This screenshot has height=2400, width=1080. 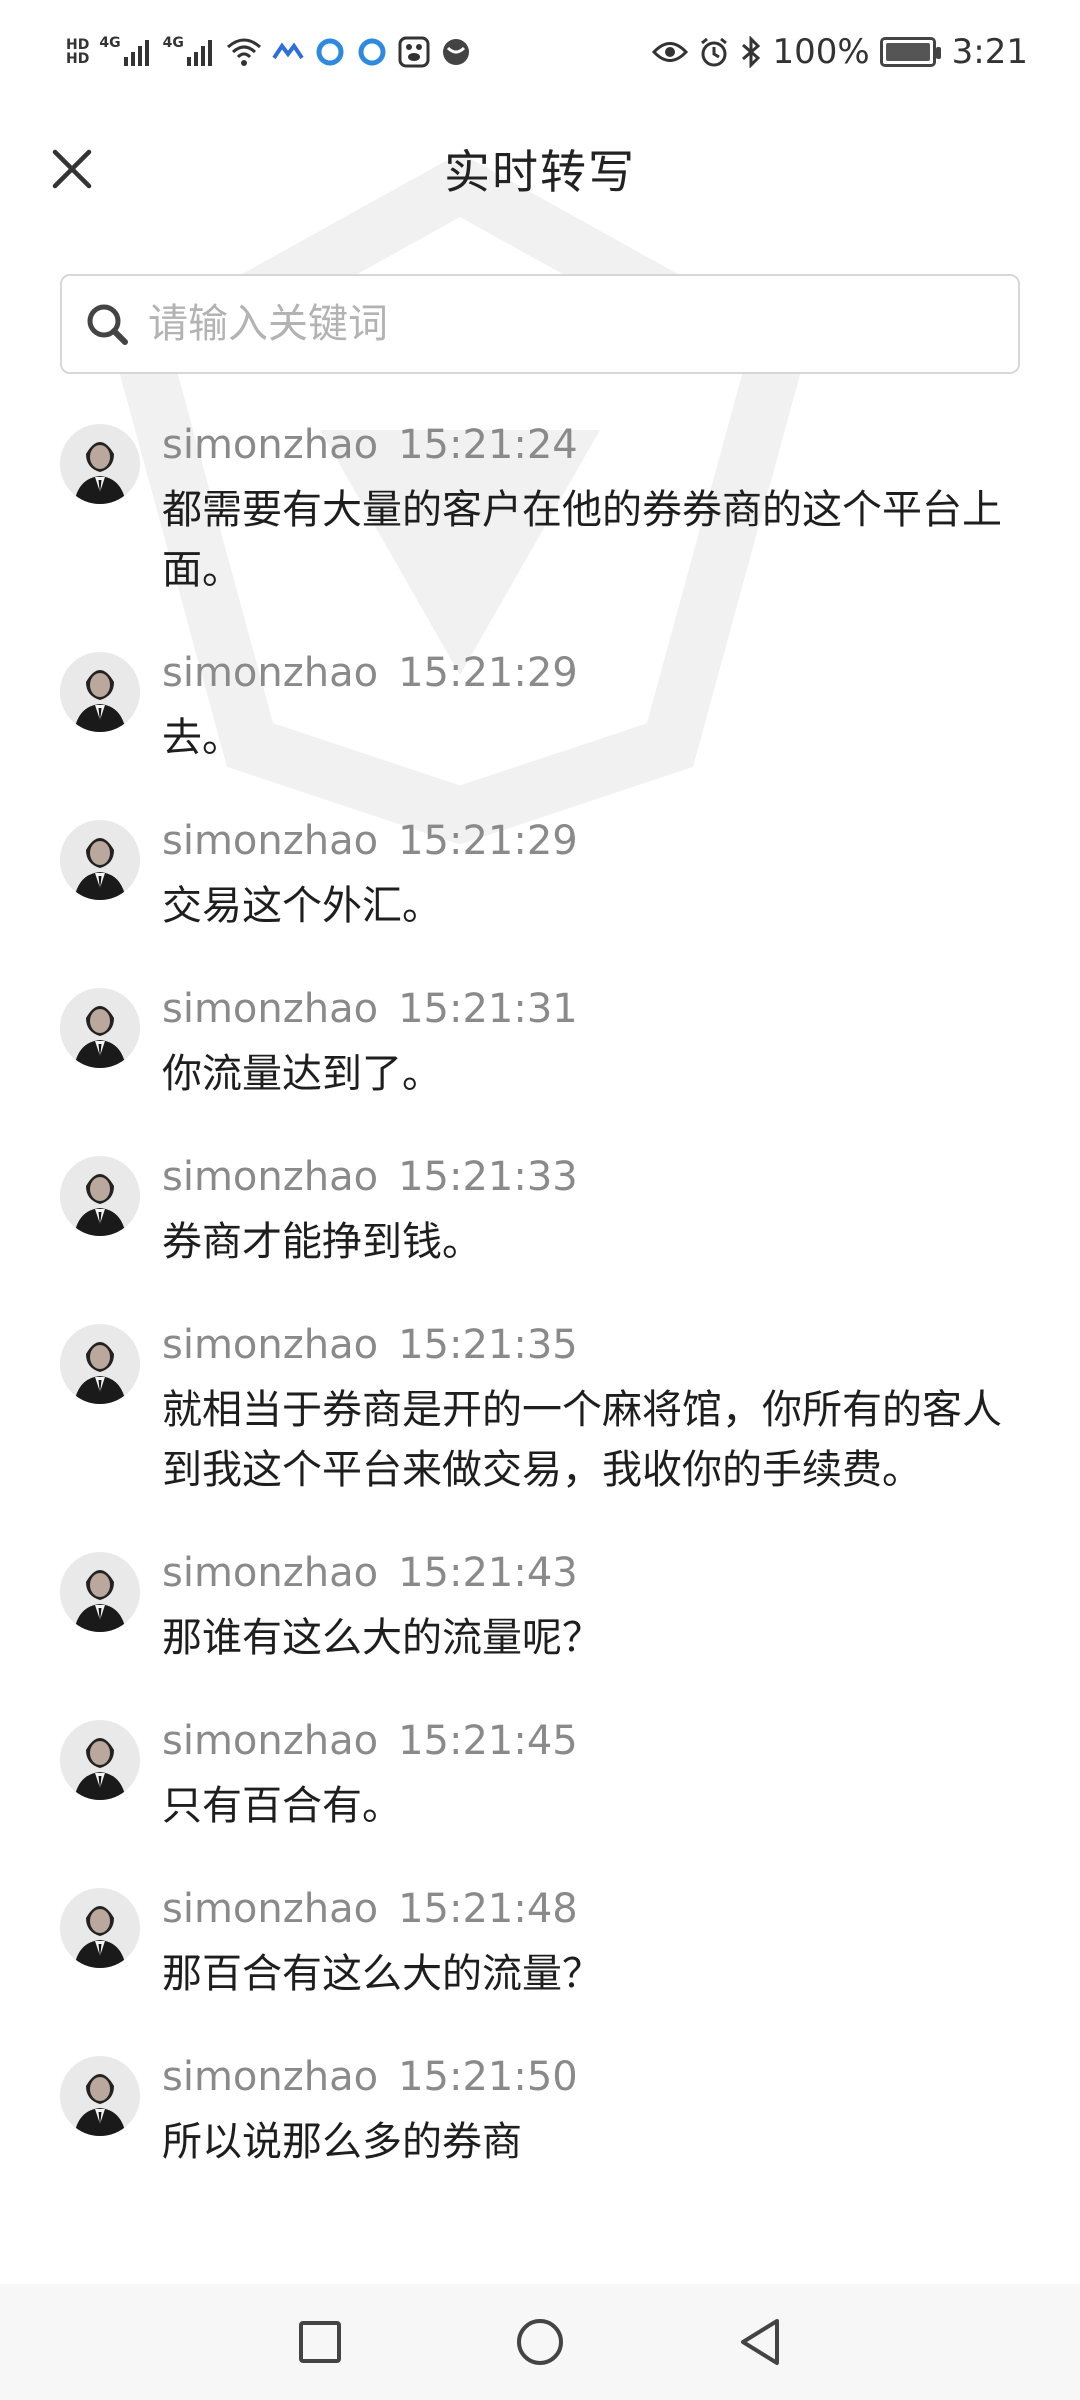 I want to click on transcript-entry: simonzhao 15:21:29 去。, so click(x=540, y=703).